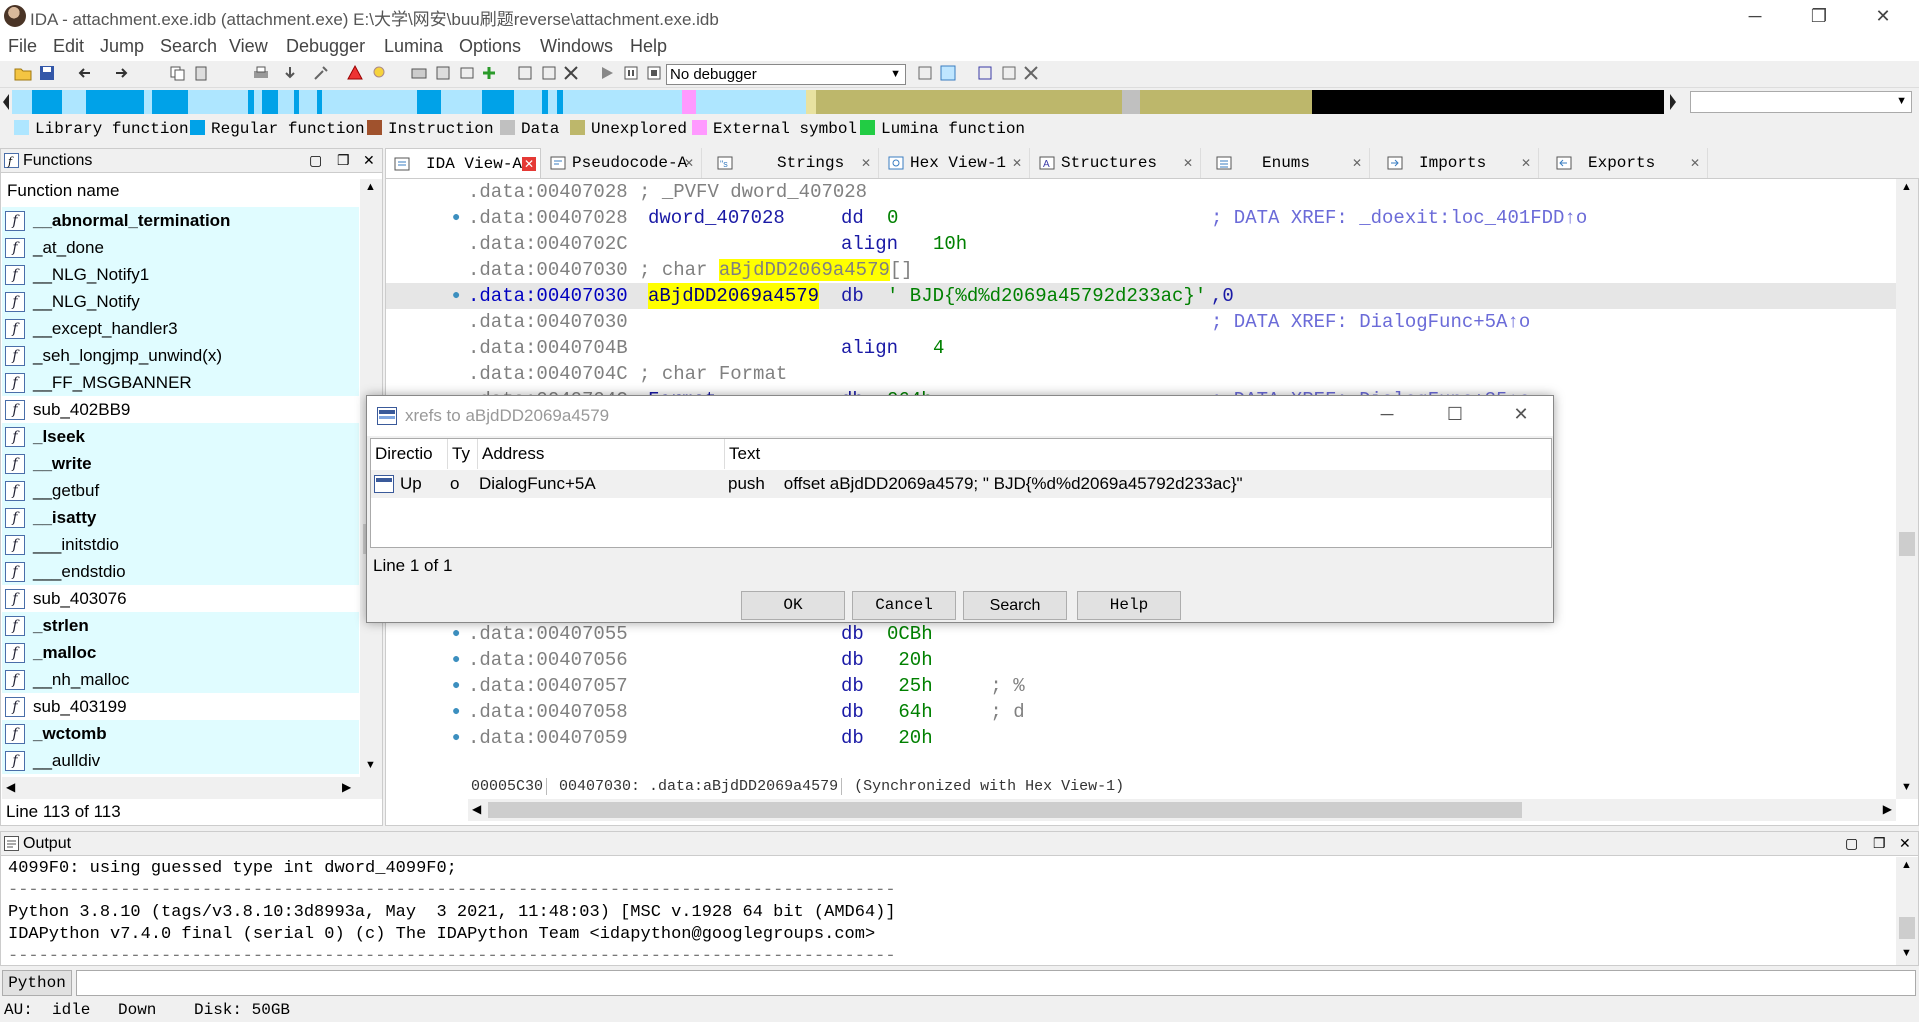  Describe the element at coordinates (443, 73) in the screenshot. I see `struct-icon` at that location.